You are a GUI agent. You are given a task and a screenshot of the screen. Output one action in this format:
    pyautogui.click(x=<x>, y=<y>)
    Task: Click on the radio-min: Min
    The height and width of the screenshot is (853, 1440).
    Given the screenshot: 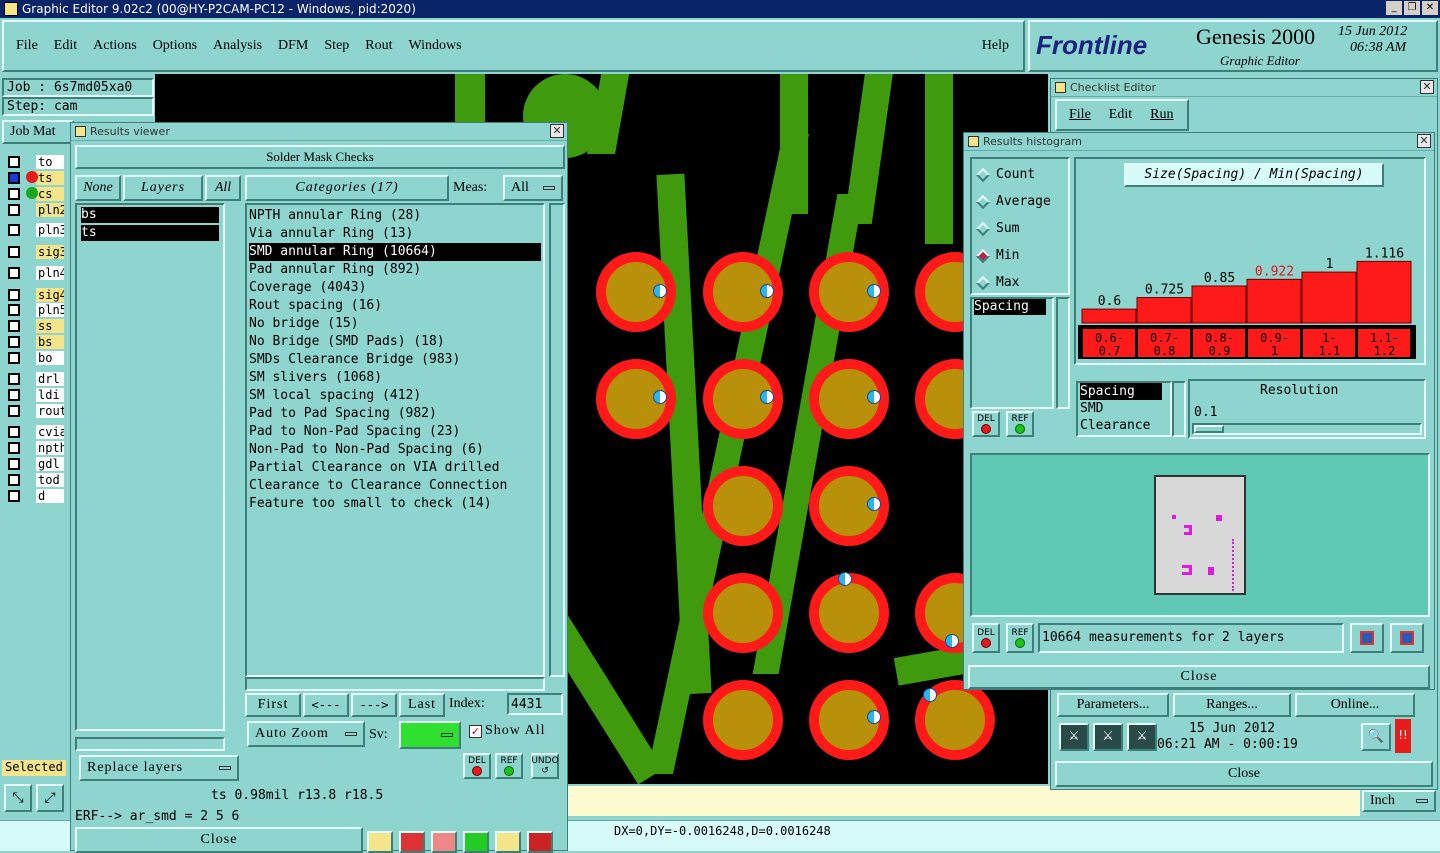 What is the action you would take?
    pyautogui.click(x=1020, y=255)
    